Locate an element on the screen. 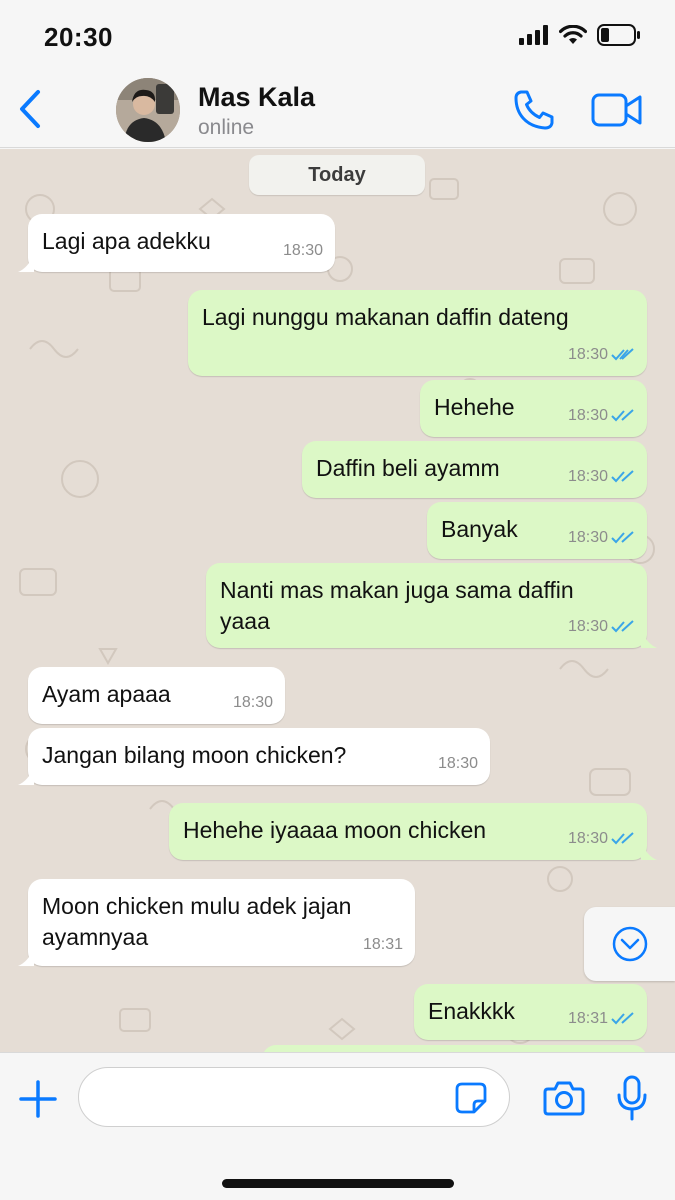 Image resolution: width=675 pixels, height=1200 pixels. input-bar is located at coordinates (337, 1126).